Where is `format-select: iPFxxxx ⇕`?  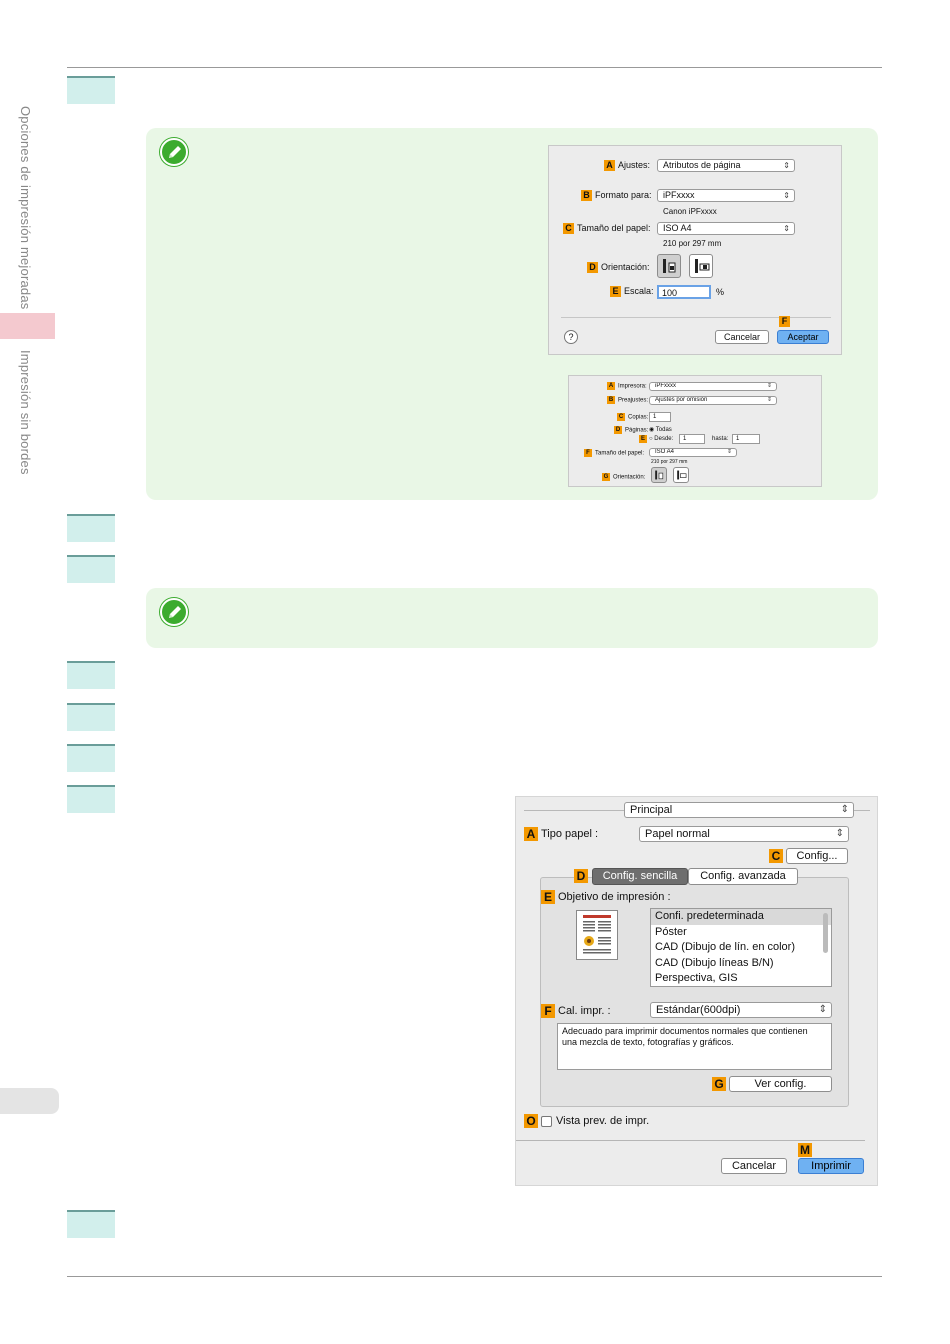
format-select: iPFxxxx ⇕ is located at coordinates (726, 195).